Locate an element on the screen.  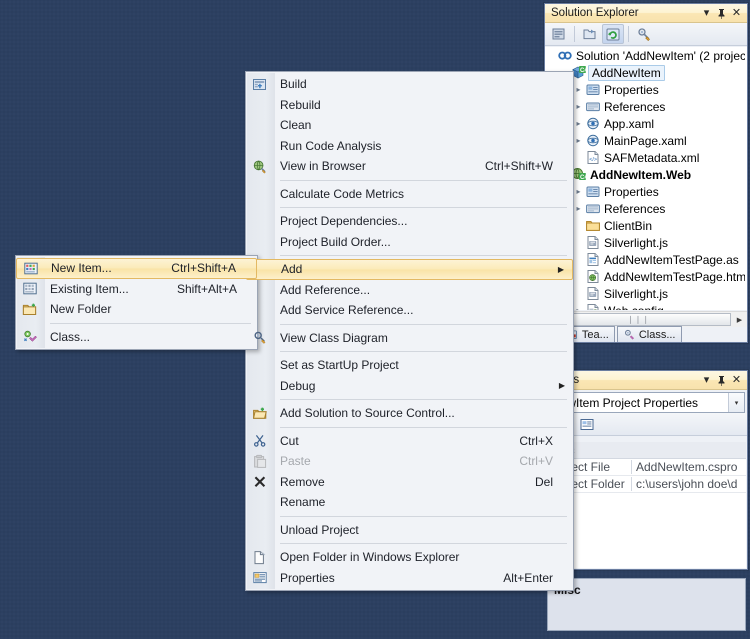
tree-node: C# AddNewItem is located at coordinates (646, 72).